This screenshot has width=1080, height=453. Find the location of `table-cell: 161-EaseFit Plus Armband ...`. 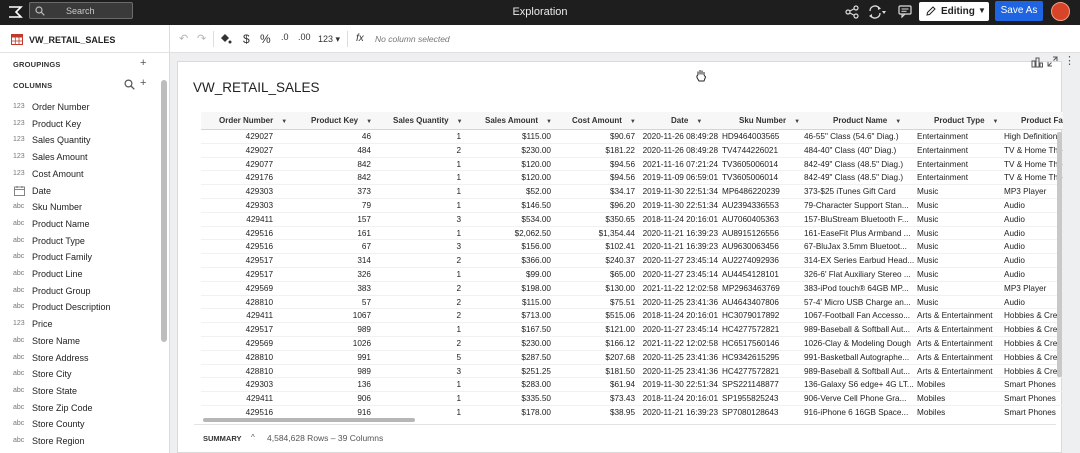

table-cell: 161-EaseFit Plus Armband ... is located at coordinates (859, 233).